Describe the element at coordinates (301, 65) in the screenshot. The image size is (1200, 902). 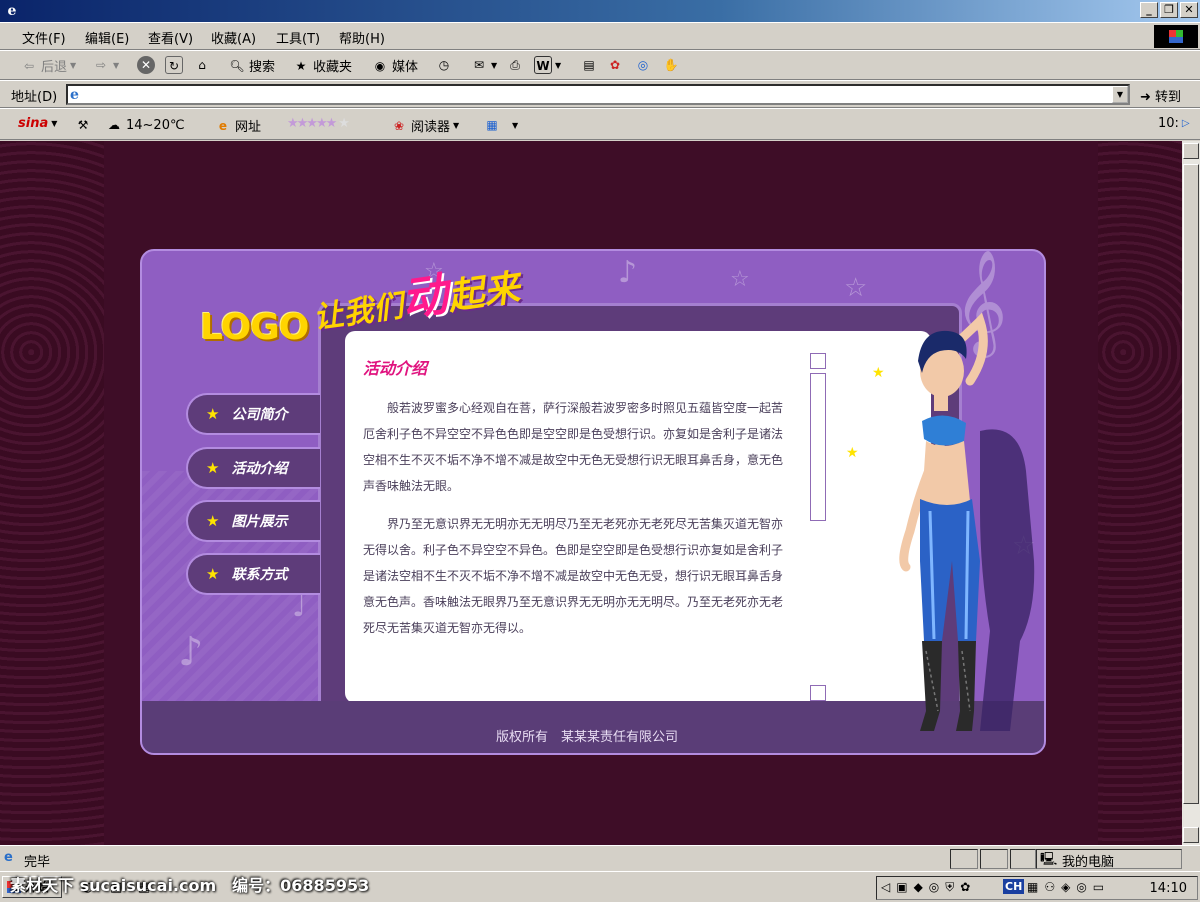
I see `favorites-icon: ★` at that location.